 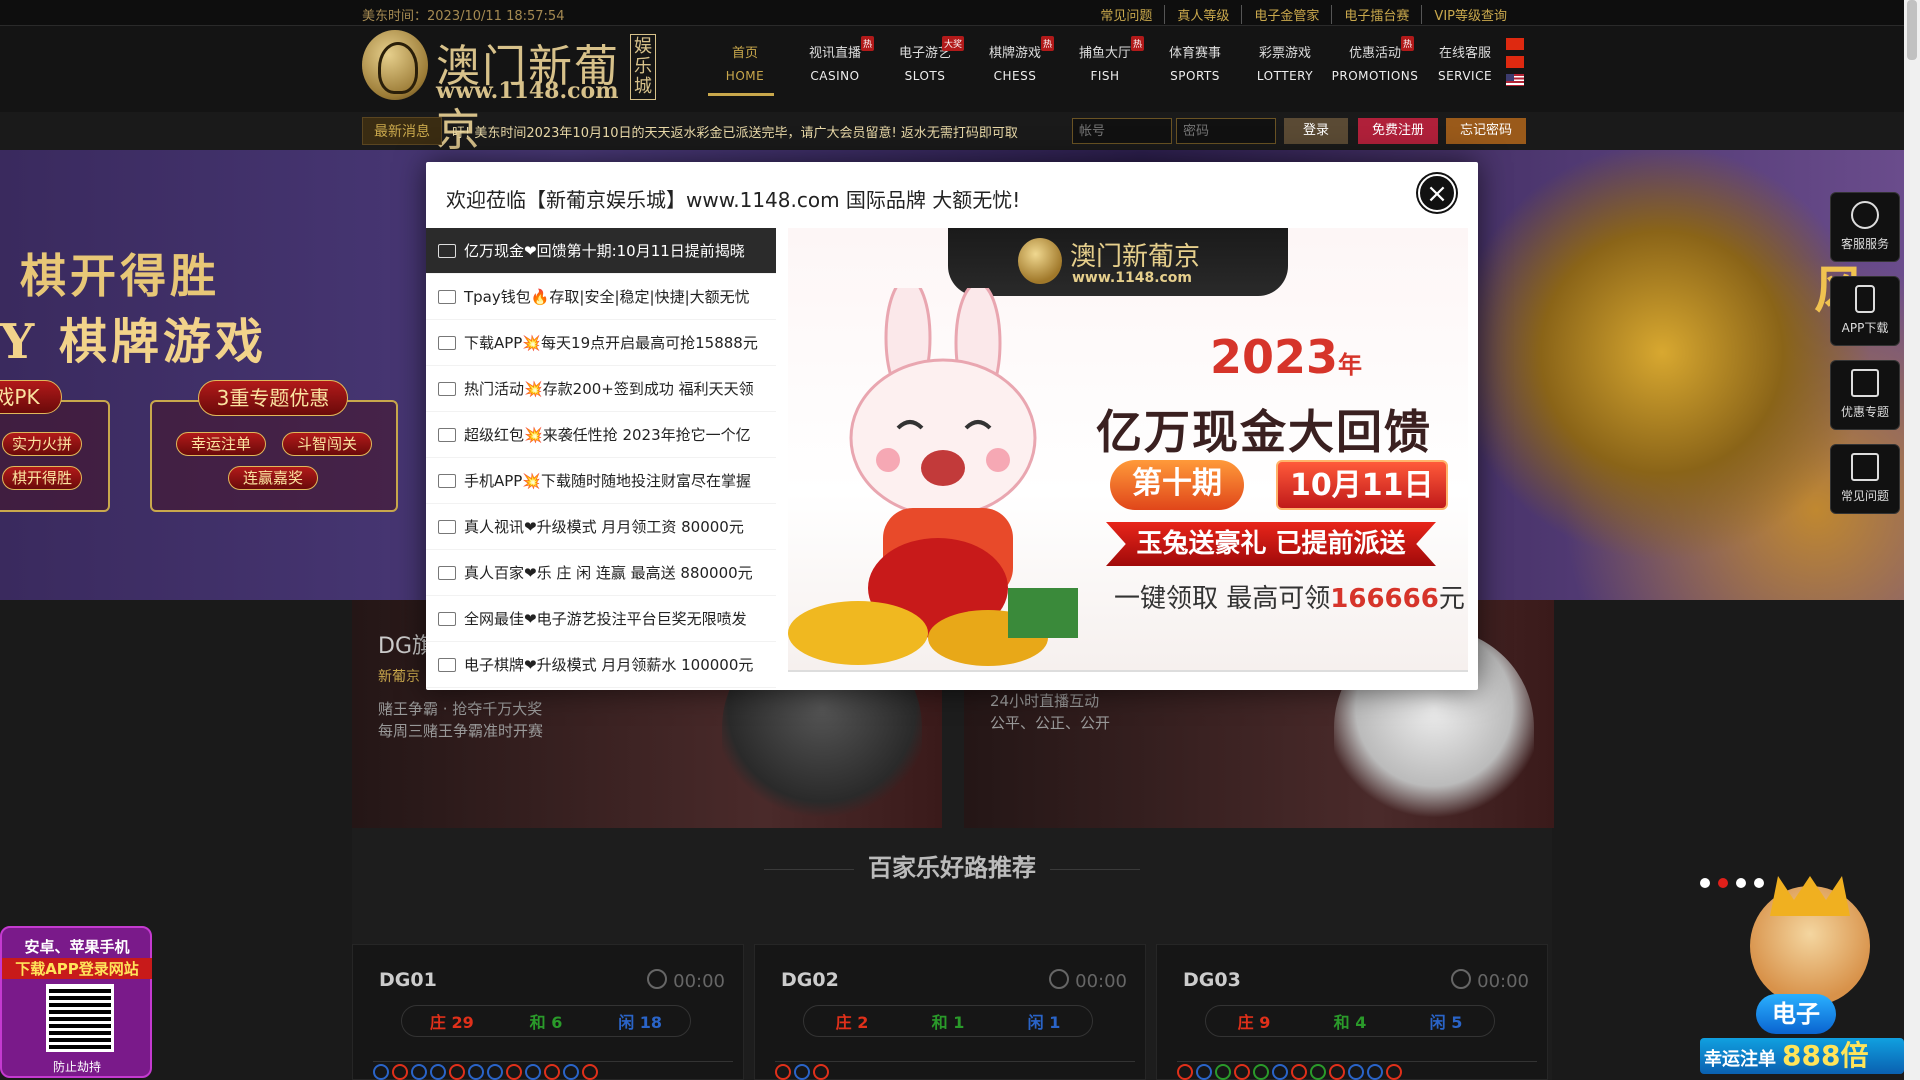 I want to click on top-link-vip-query: VIP等级查询, so click(x=1470, y=14).